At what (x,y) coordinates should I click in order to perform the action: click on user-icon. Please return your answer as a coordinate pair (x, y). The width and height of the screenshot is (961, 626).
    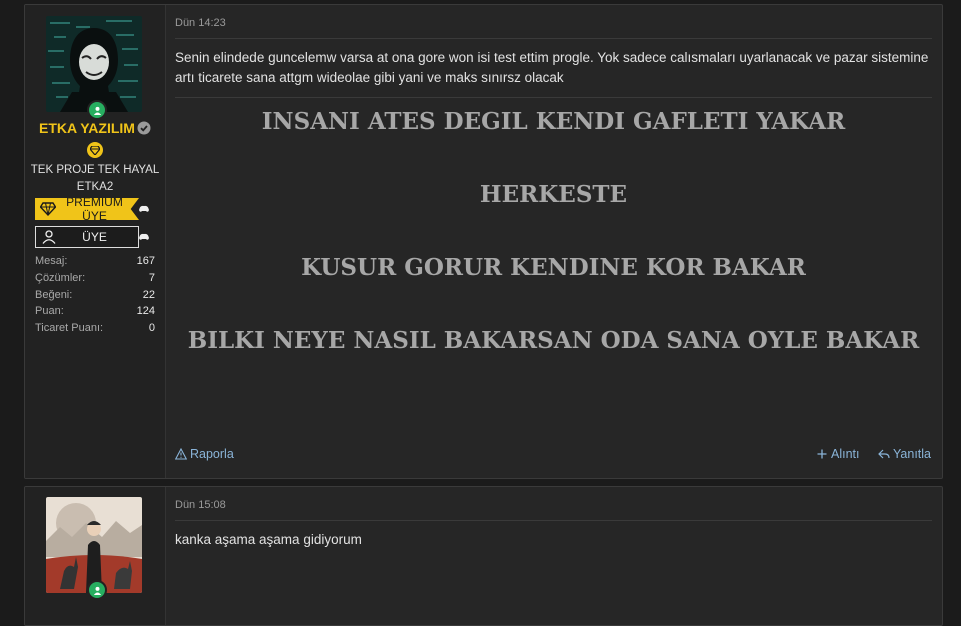
    Looking at the image, I should click on (49, 237).